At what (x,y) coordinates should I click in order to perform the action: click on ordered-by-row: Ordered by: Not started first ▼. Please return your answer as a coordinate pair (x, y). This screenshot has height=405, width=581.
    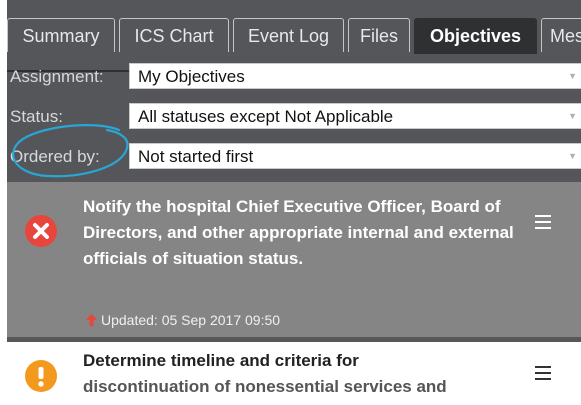
    Looking at the image, I should click on (294, 157).